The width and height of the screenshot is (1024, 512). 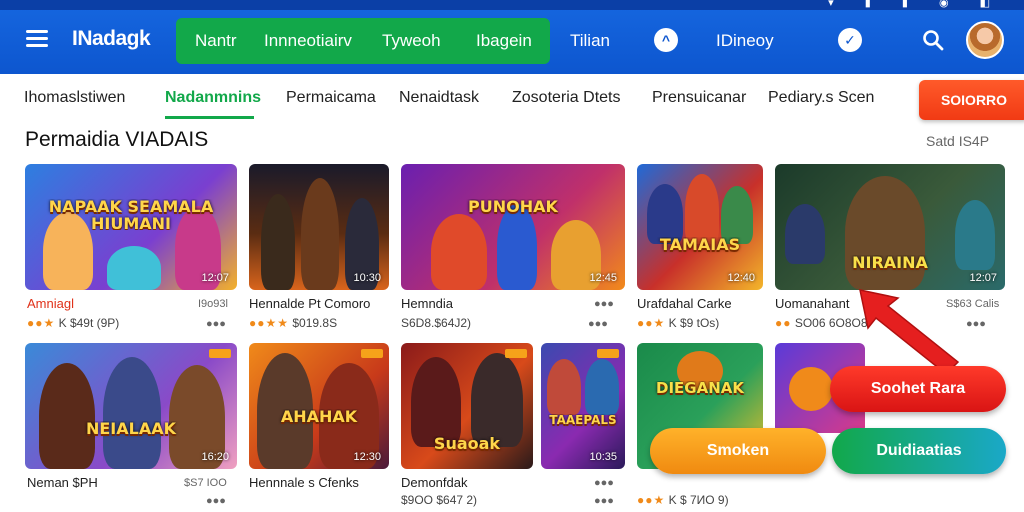 What do you see at coordinates (821, 98) in the screenshot?
I see `tab-7: Pediary.s Scen` at bounding box center [821, 98].